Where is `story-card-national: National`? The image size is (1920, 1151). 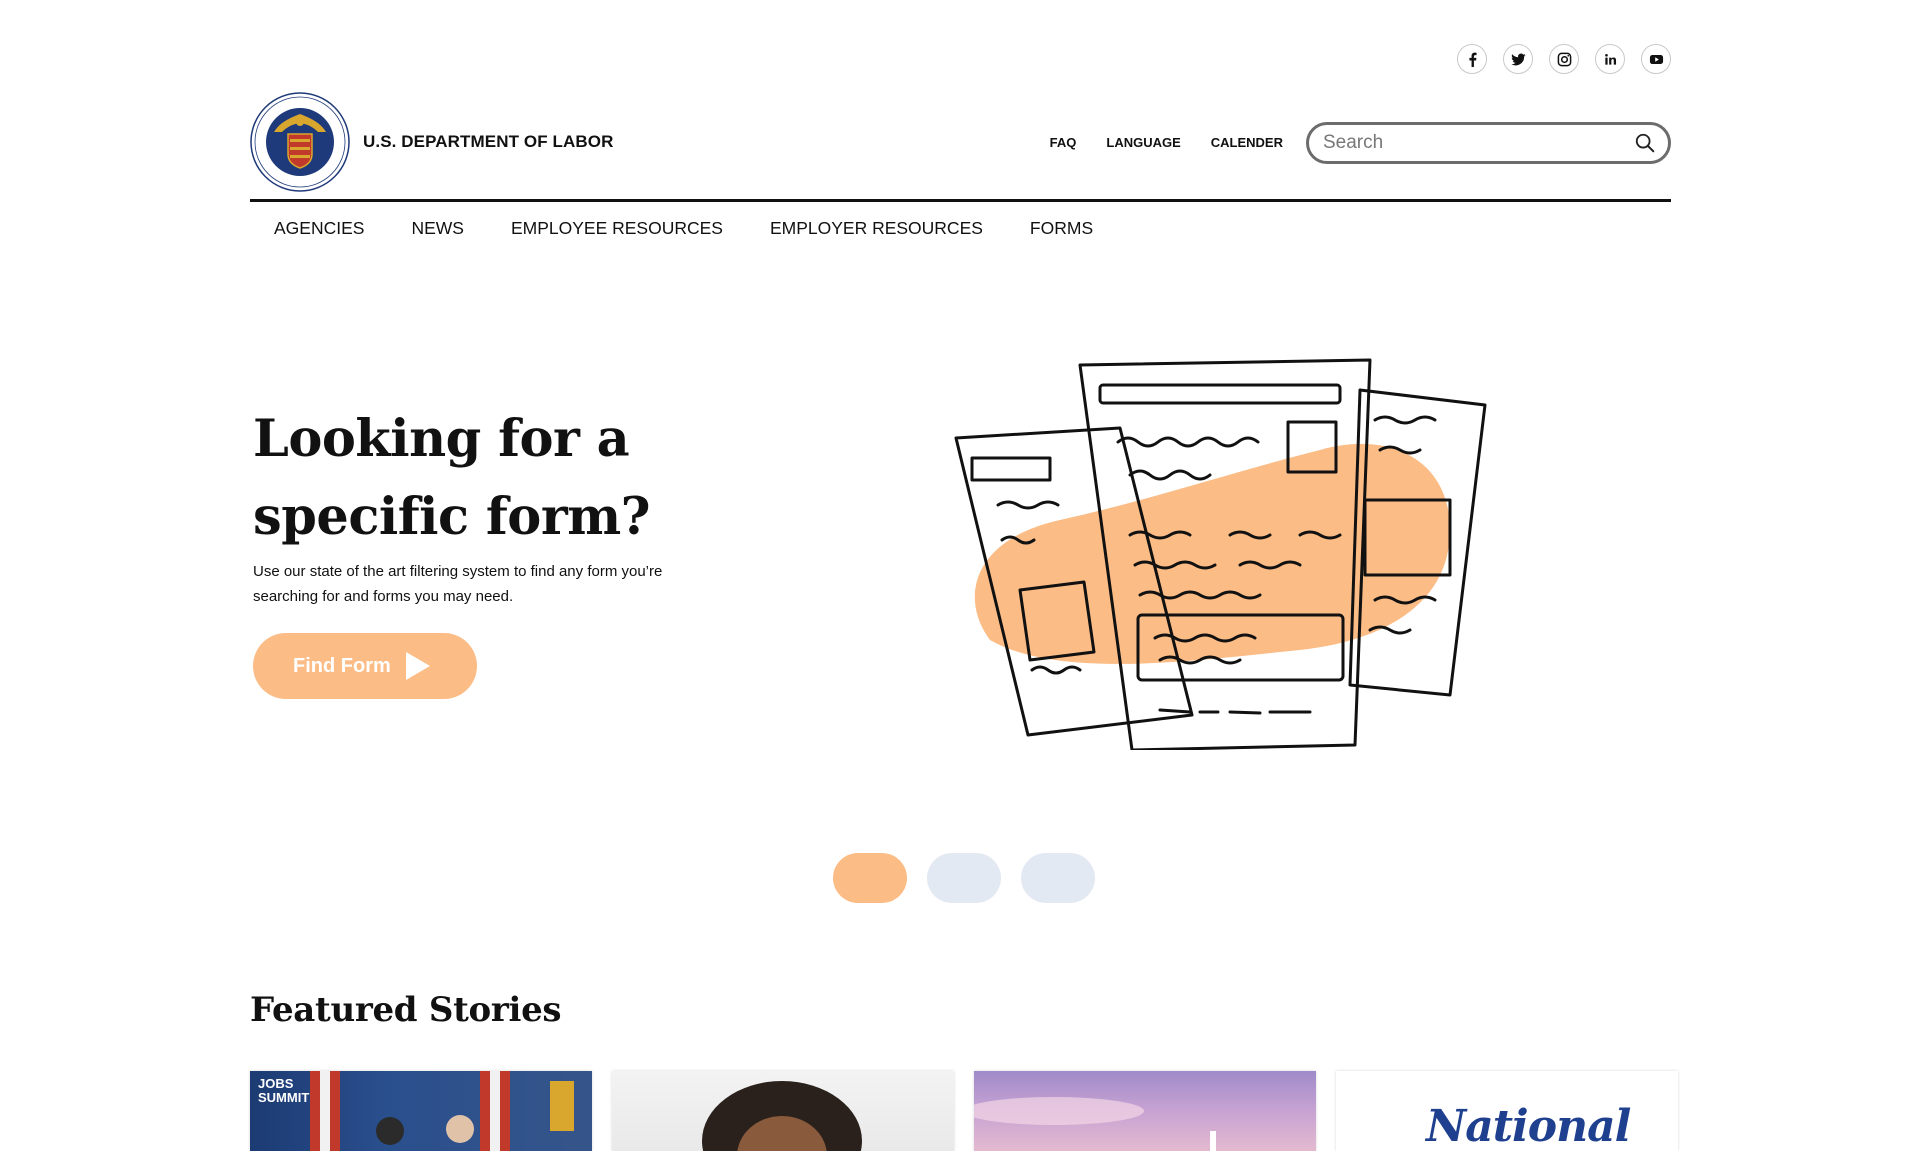
story-card-national: National is located at coordinates (1507, 1111).